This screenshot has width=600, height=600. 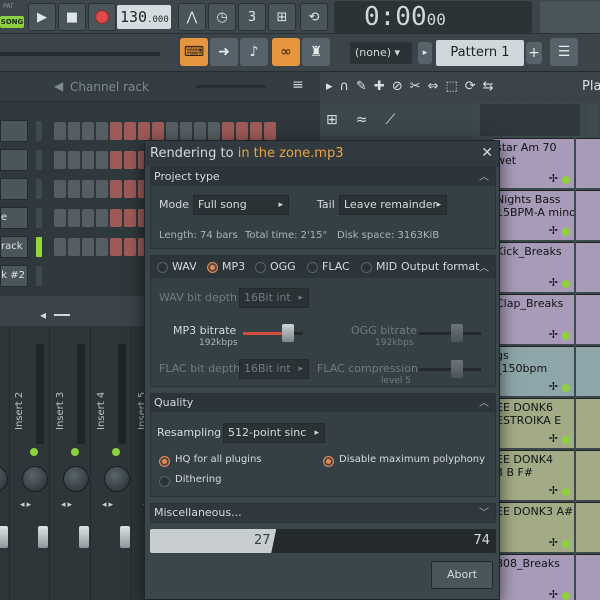 I want to click on chevron-up-icon: ︿, so click(x=484, y=266).